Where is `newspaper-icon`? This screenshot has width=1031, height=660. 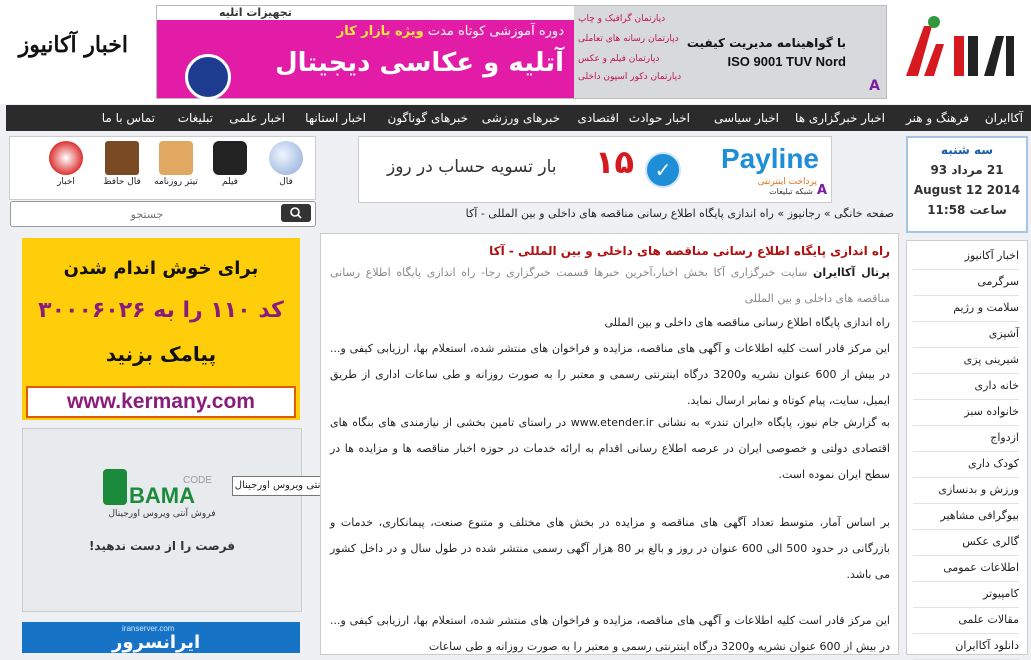
newspaper-icon is located at coordinates (176, 158).